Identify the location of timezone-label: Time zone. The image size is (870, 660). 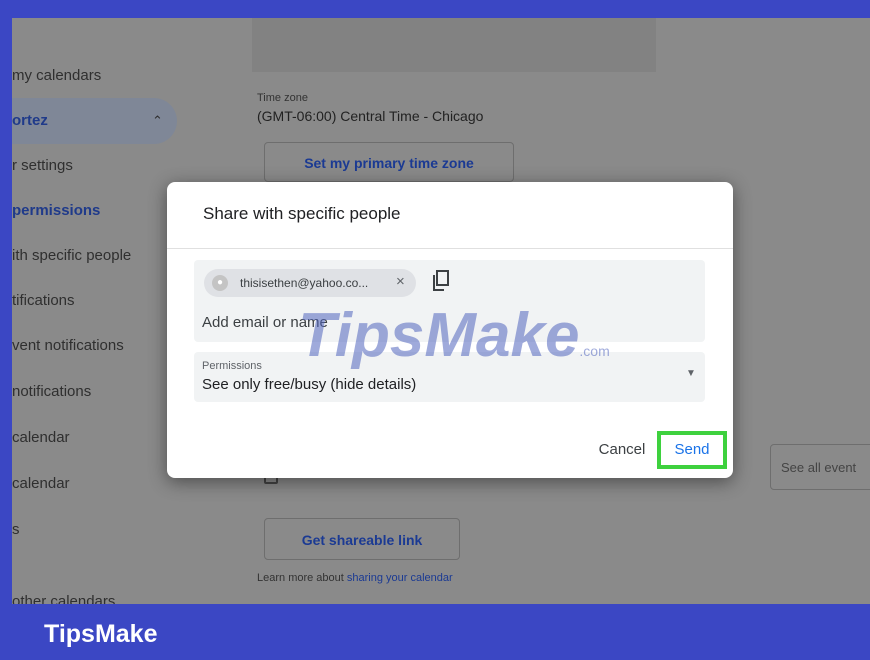
(282, 98).